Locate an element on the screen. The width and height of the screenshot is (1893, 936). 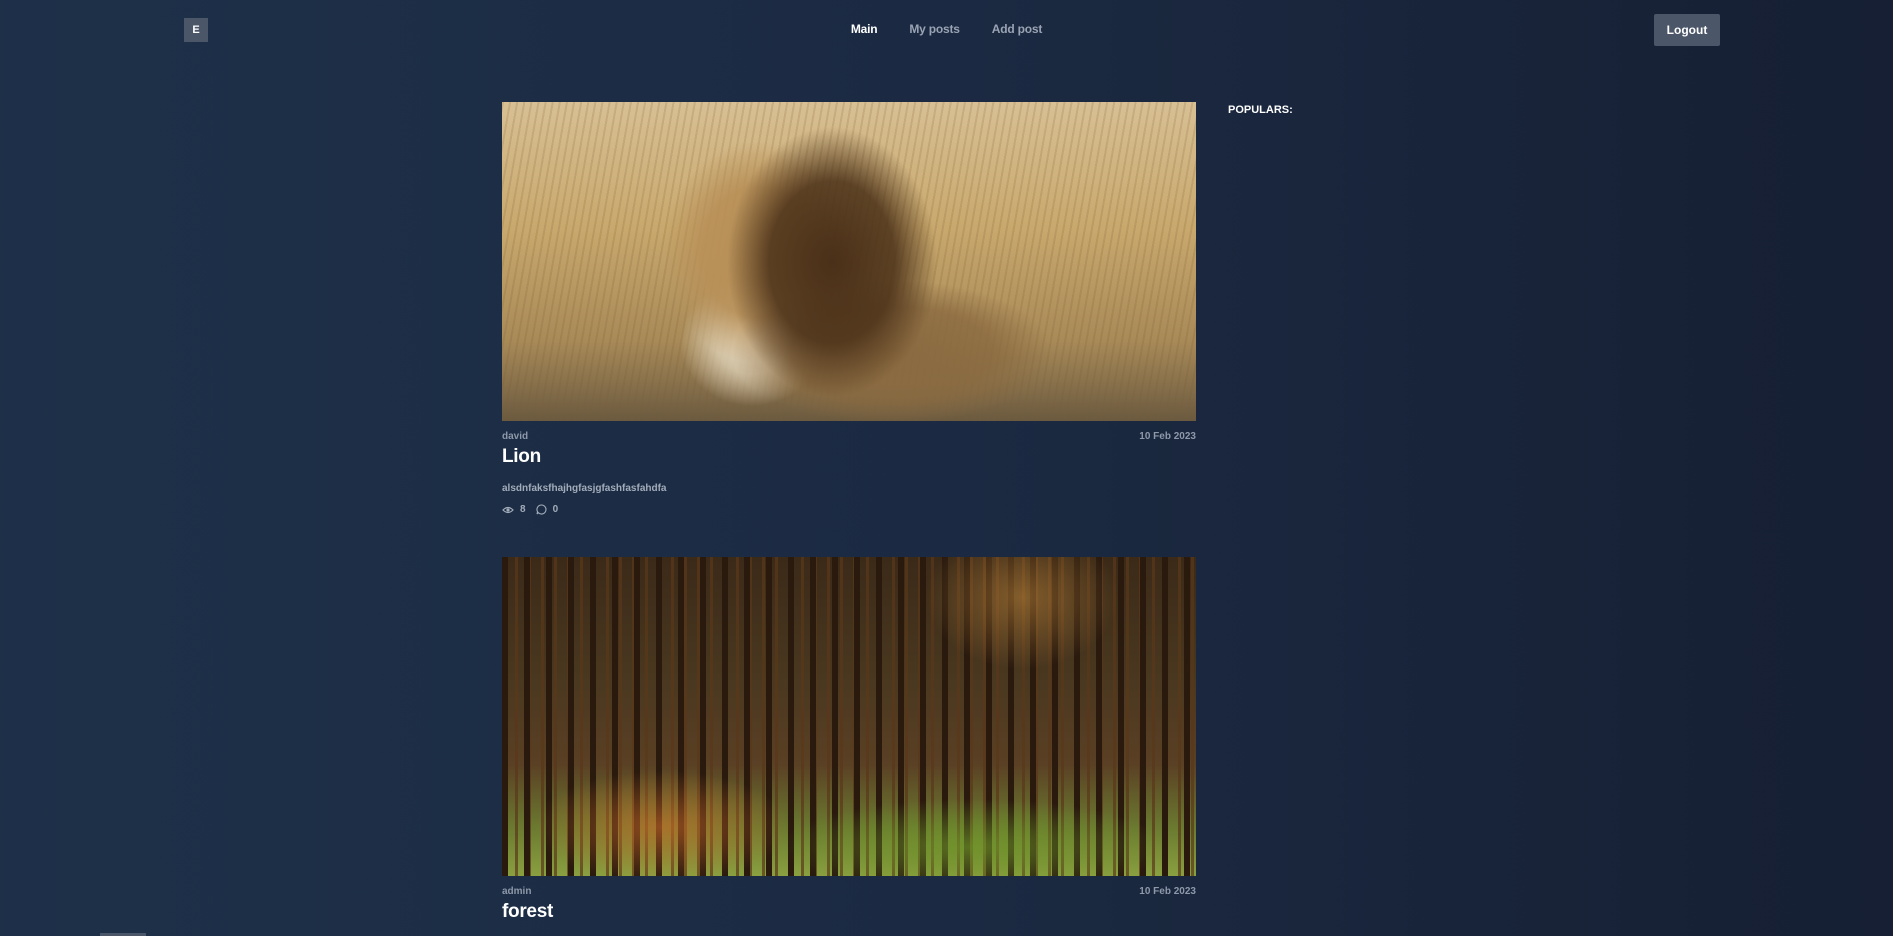
post-title: forest is located at coordinates (849, 912).